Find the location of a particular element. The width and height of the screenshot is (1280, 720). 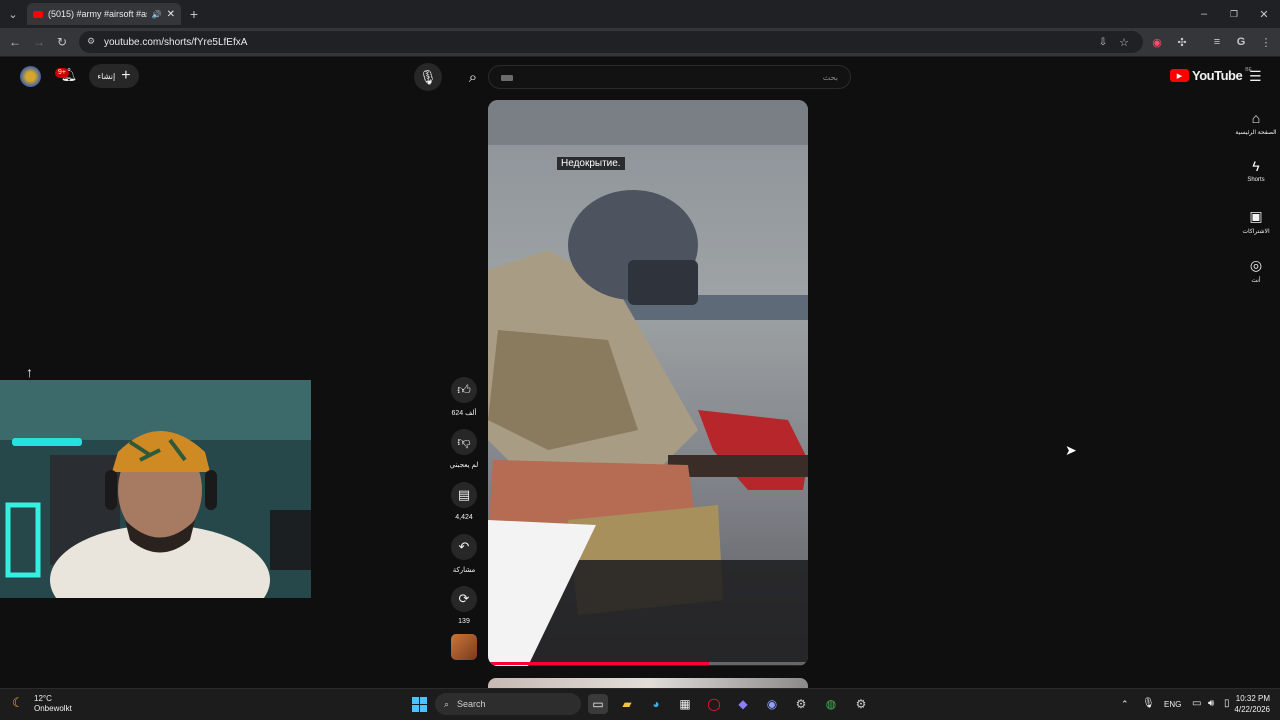

reload-icon: ↻ is located at coordinates (62, 42).